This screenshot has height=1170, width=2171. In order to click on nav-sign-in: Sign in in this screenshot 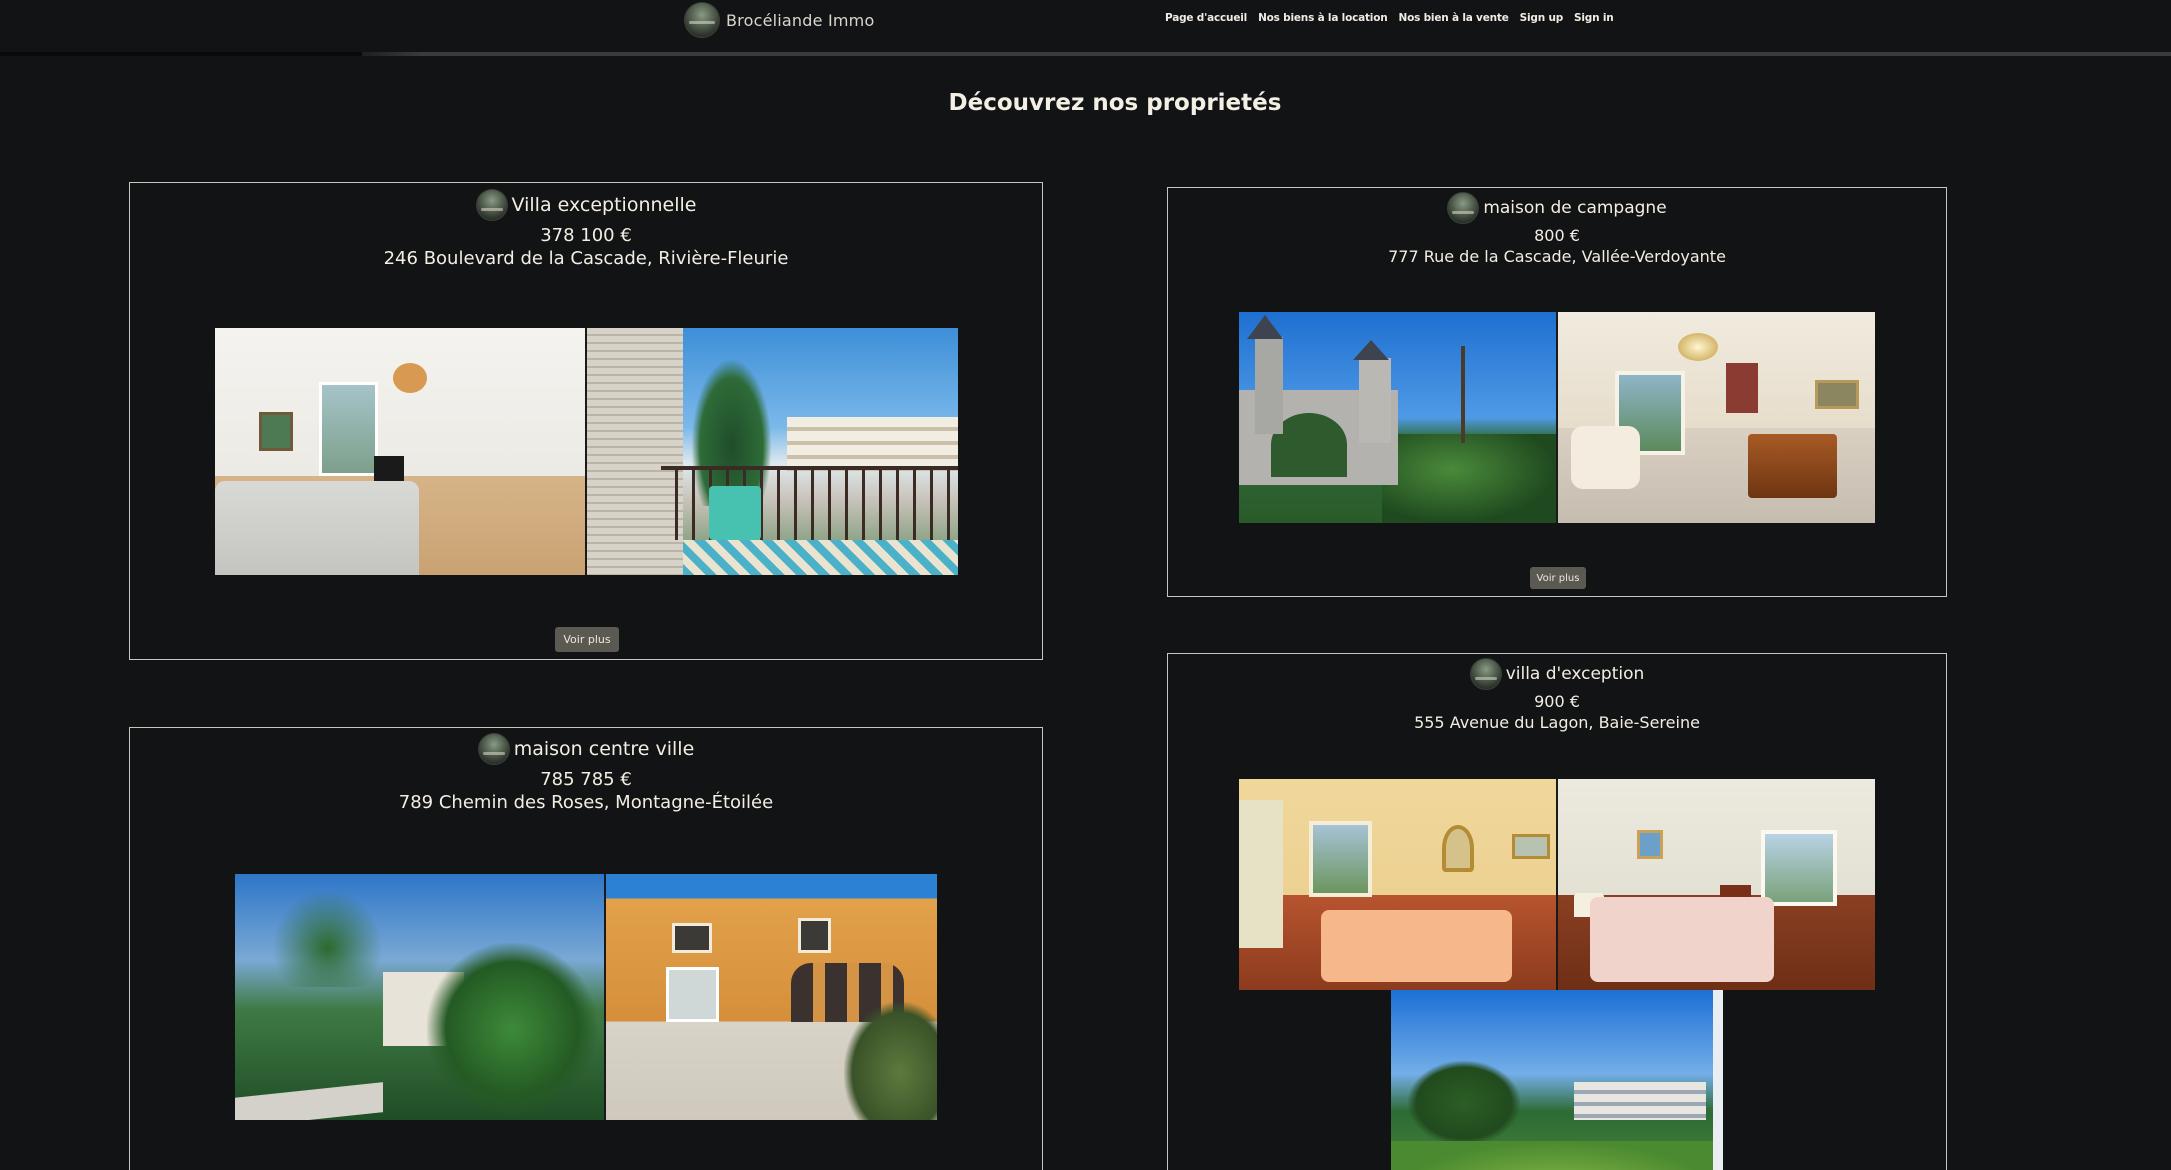, I will do `click(1594, 18)`.